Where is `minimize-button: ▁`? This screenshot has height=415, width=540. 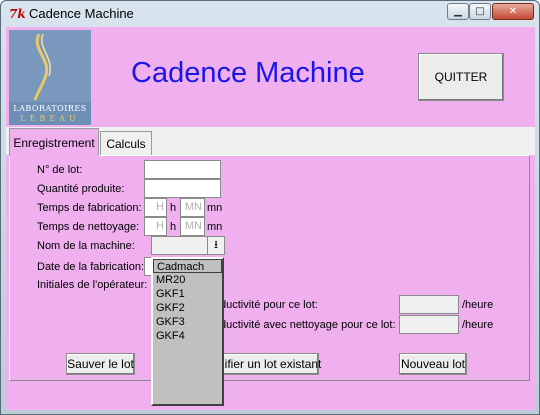 minimize-button: ▁ is located at coordinates (458, 11).